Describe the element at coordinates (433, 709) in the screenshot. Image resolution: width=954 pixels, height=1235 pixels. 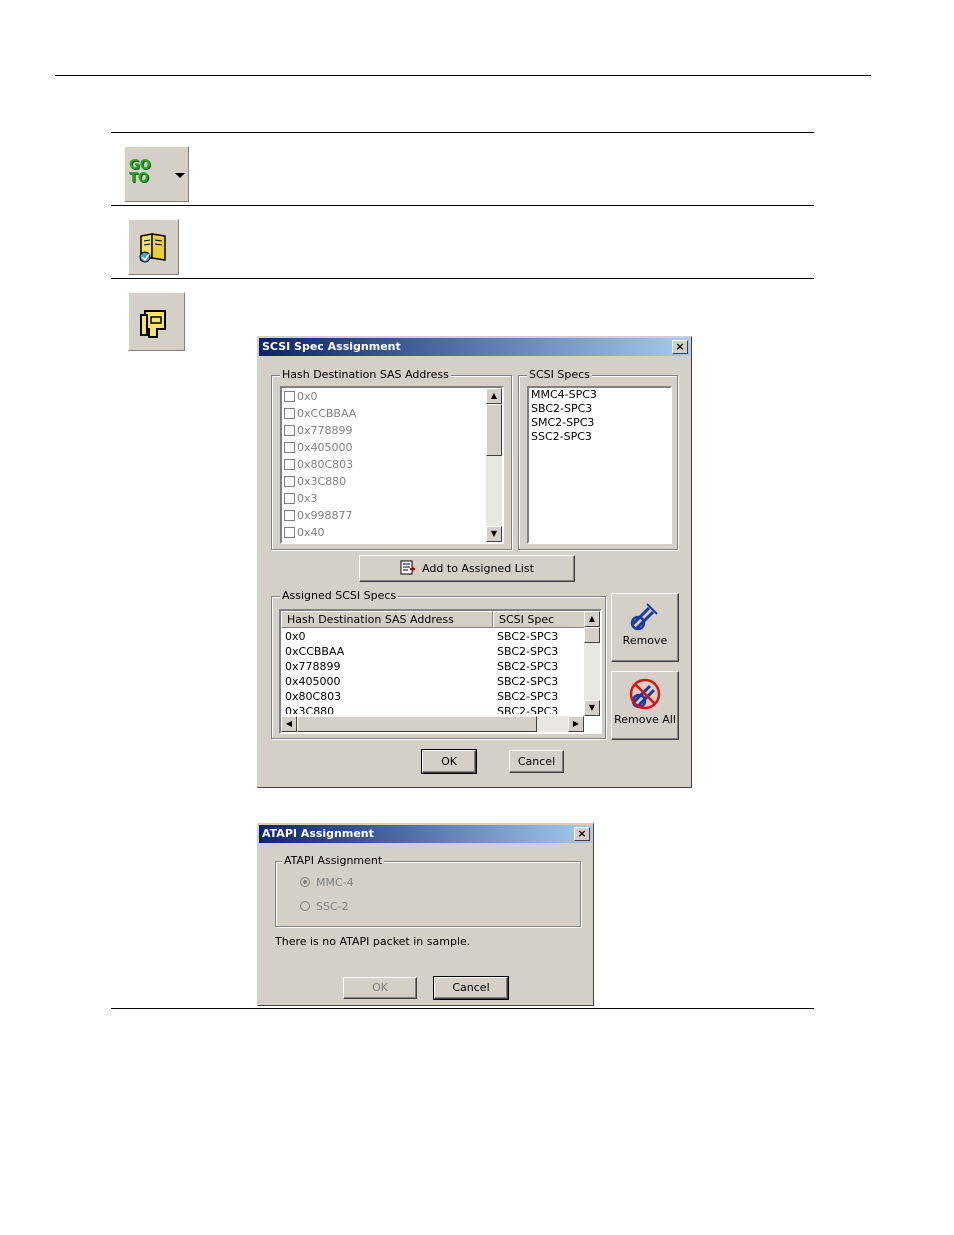
I see `table-row: 0x3C880 SBC2-SPC3` at that location.